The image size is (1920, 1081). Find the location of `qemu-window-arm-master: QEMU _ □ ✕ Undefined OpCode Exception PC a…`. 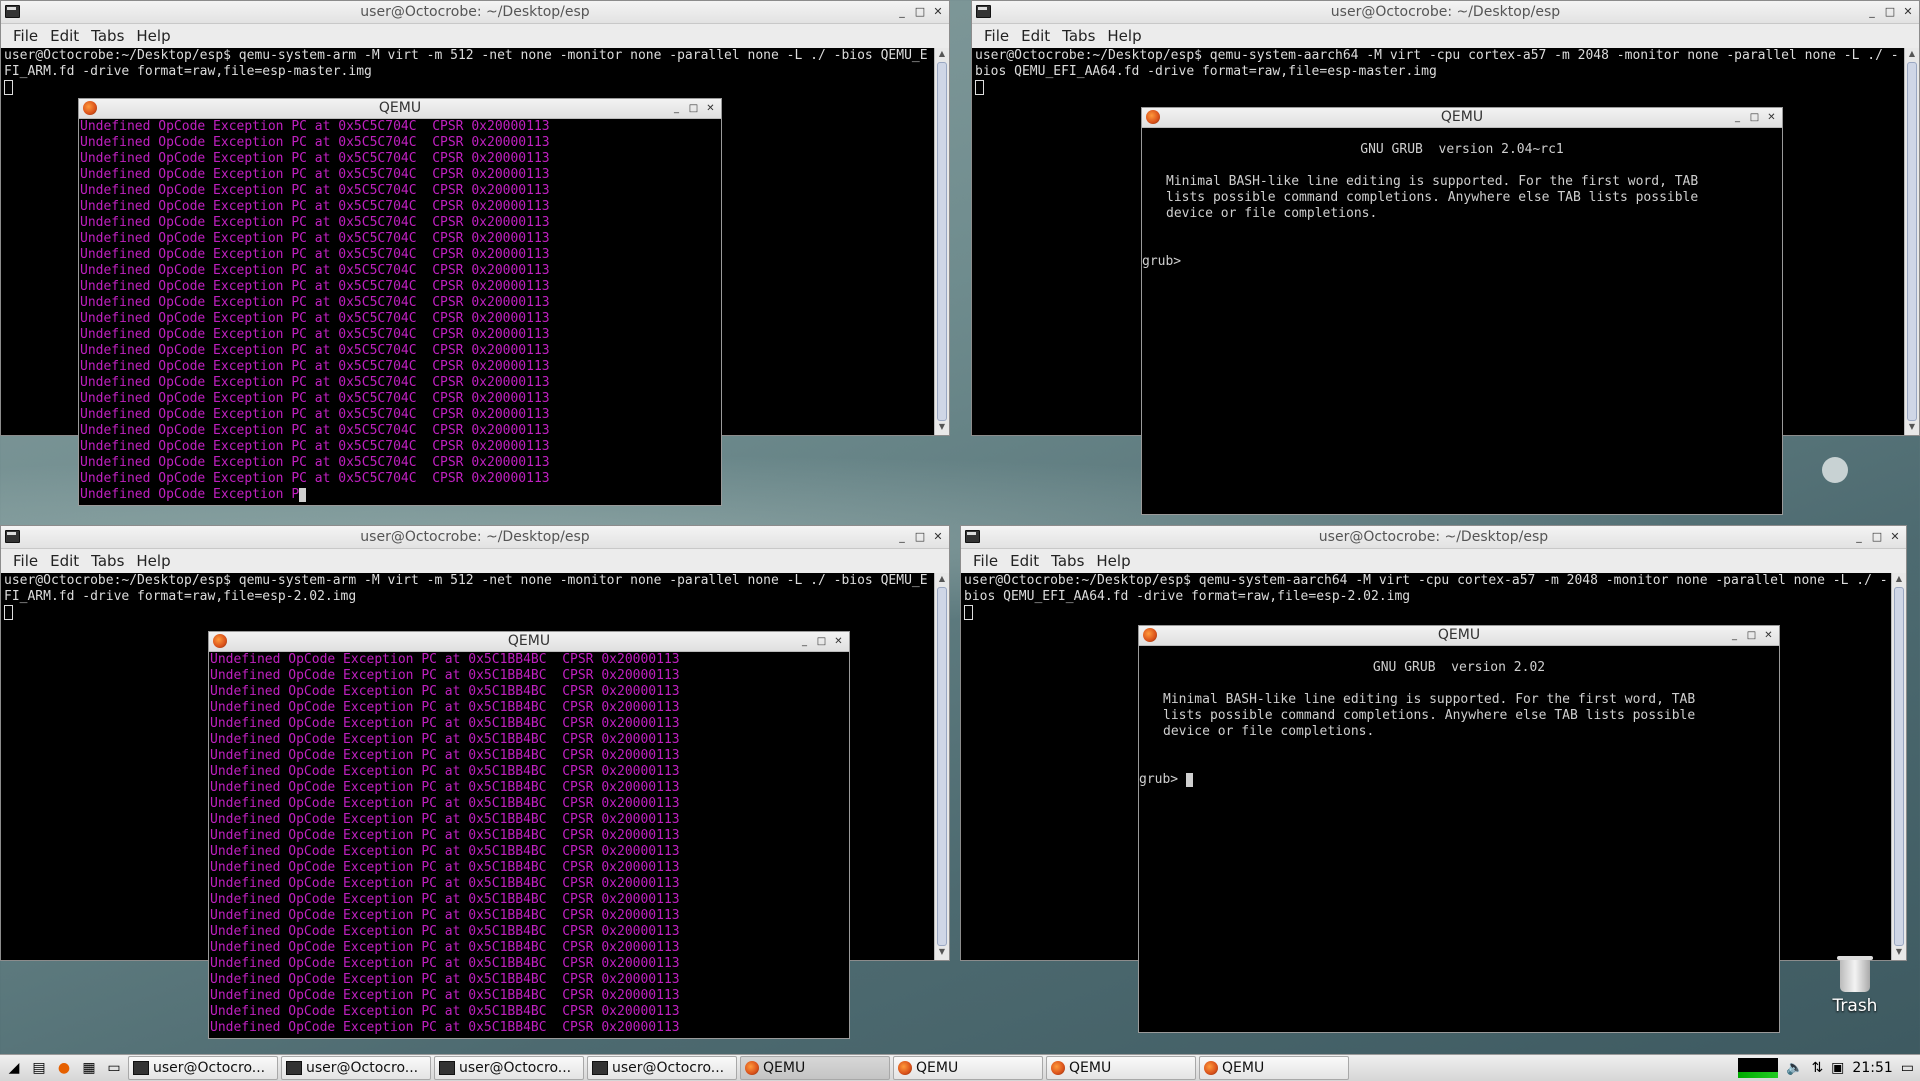

qemu-window-arm-master: QEMU _ □ ✕ Undefined OpCode Exception PC a… is located at coordinates (400, 302).